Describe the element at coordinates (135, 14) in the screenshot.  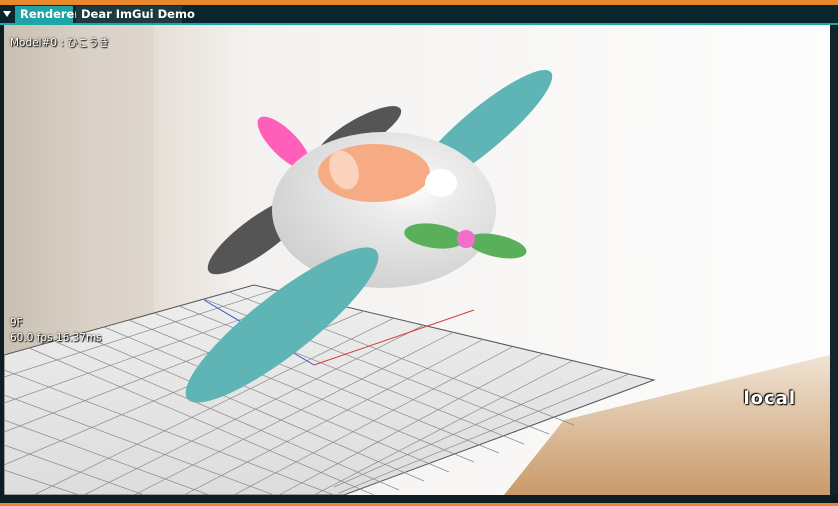
I see `tab-dear-imgui-demo: Dear ImGui Demo` at that location.